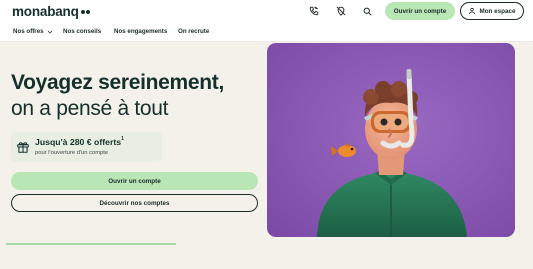 The width and height of the screenshot is (533, 269). I want to click on hero-title: Voyagez sereinement, on a pensé à tout, so click(136, 96).